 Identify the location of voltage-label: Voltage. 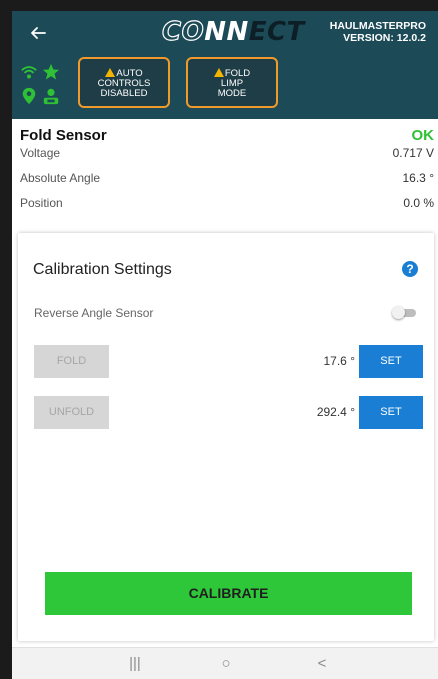
(40, 153).